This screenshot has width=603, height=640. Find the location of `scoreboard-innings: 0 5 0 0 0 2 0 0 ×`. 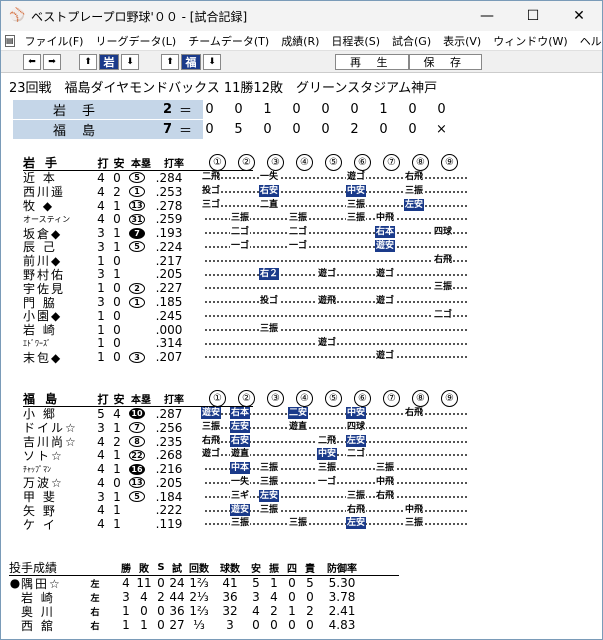

scoreboard-innings: 0 5 0 0 0 2 0 0 × is located at coordinates (325, 129).